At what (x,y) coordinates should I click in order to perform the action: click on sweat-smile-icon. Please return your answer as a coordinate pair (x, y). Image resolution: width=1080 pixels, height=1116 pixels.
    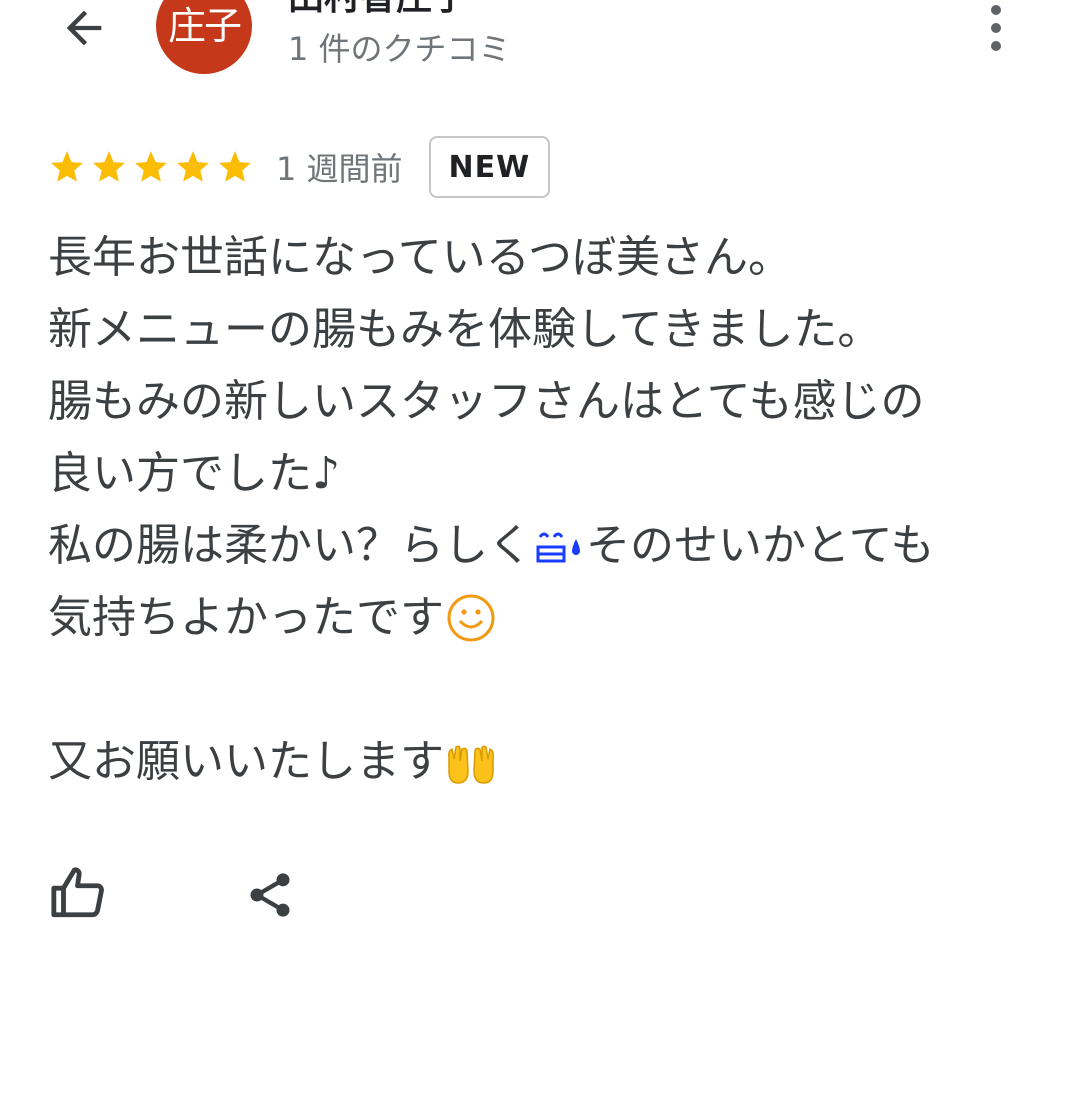
    Looking at the image, I should click on (558, 547).